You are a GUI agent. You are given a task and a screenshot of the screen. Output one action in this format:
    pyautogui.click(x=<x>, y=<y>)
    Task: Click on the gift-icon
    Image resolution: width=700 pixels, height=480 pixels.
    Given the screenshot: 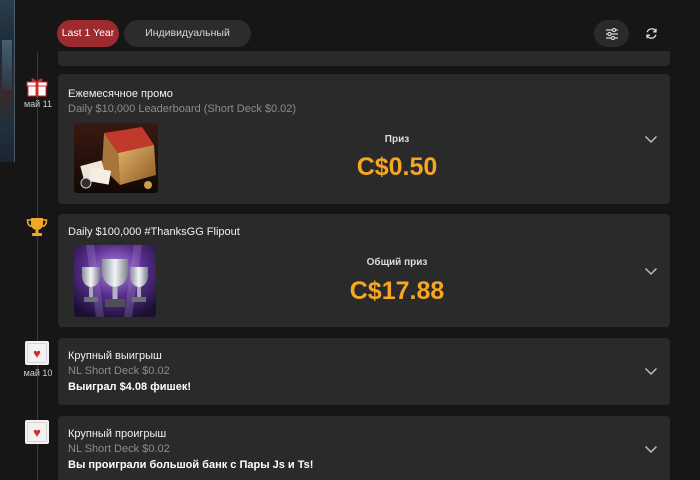 What is the action you would take?
    pyautogui.click(x=37, y=87)
    